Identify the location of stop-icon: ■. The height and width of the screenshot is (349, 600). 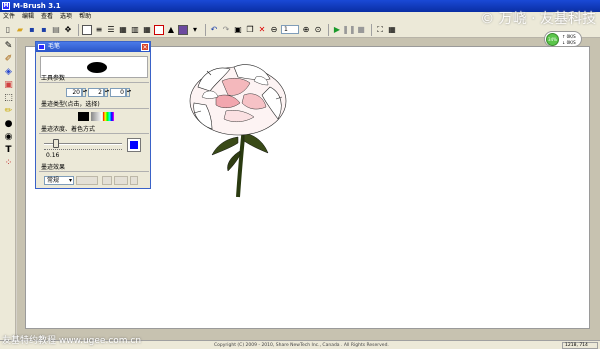
(361, 30).